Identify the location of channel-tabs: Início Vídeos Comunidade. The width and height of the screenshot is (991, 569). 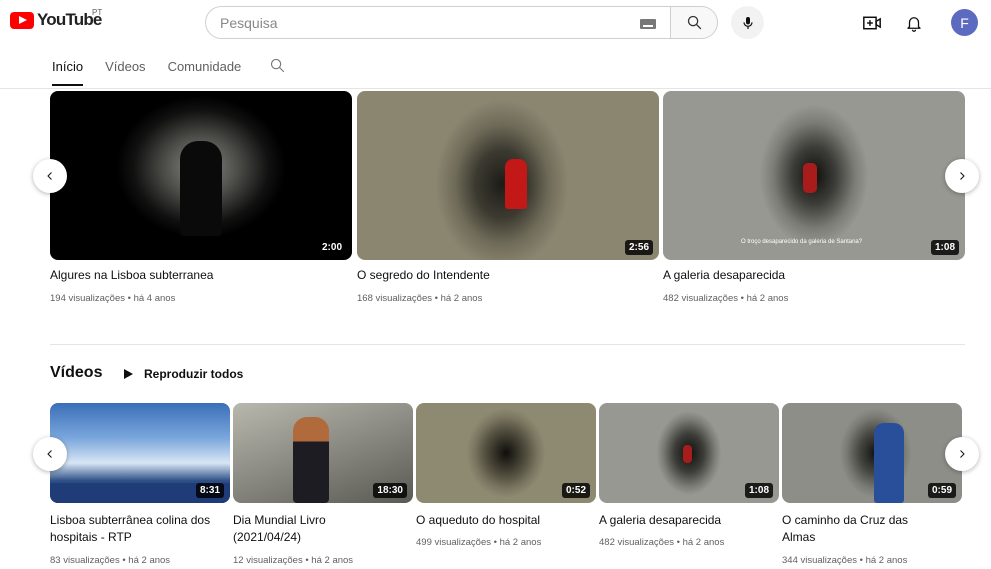
(169, 70).